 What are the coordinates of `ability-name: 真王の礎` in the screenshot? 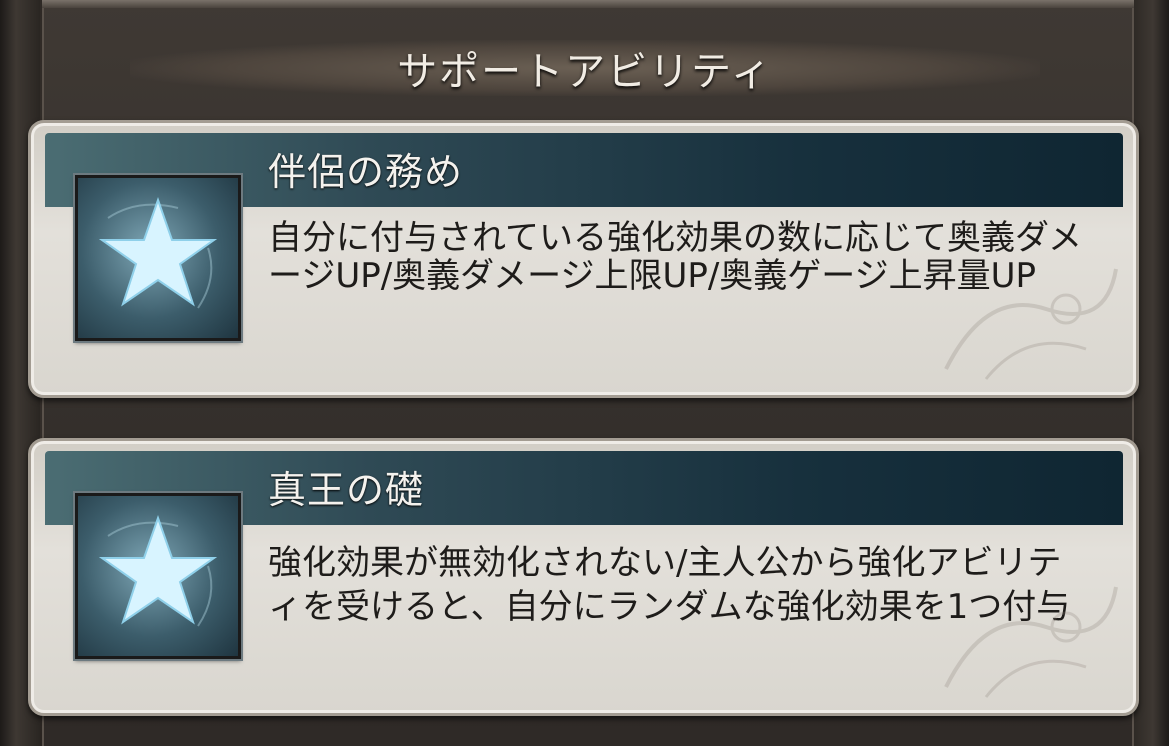 It's located at (346, 490).